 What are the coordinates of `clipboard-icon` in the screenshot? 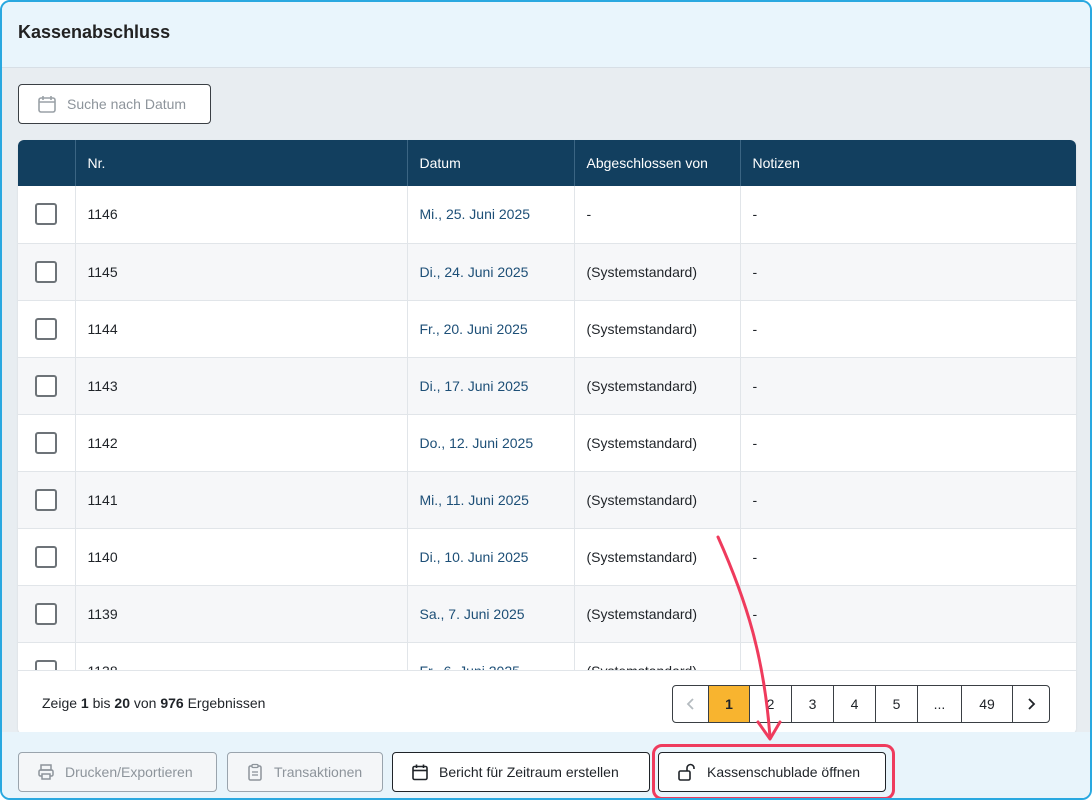 It's located at (255, 772).